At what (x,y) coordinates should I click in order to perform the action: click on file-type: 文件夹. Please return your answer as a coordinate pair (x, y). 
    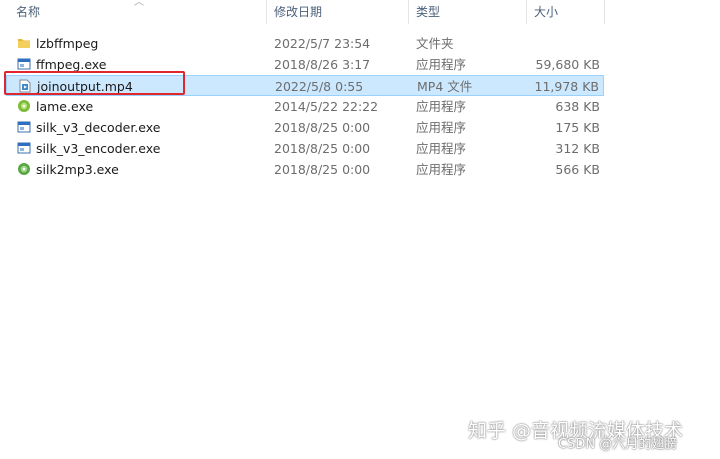
    Looking at the image, I should click on (435, 43).